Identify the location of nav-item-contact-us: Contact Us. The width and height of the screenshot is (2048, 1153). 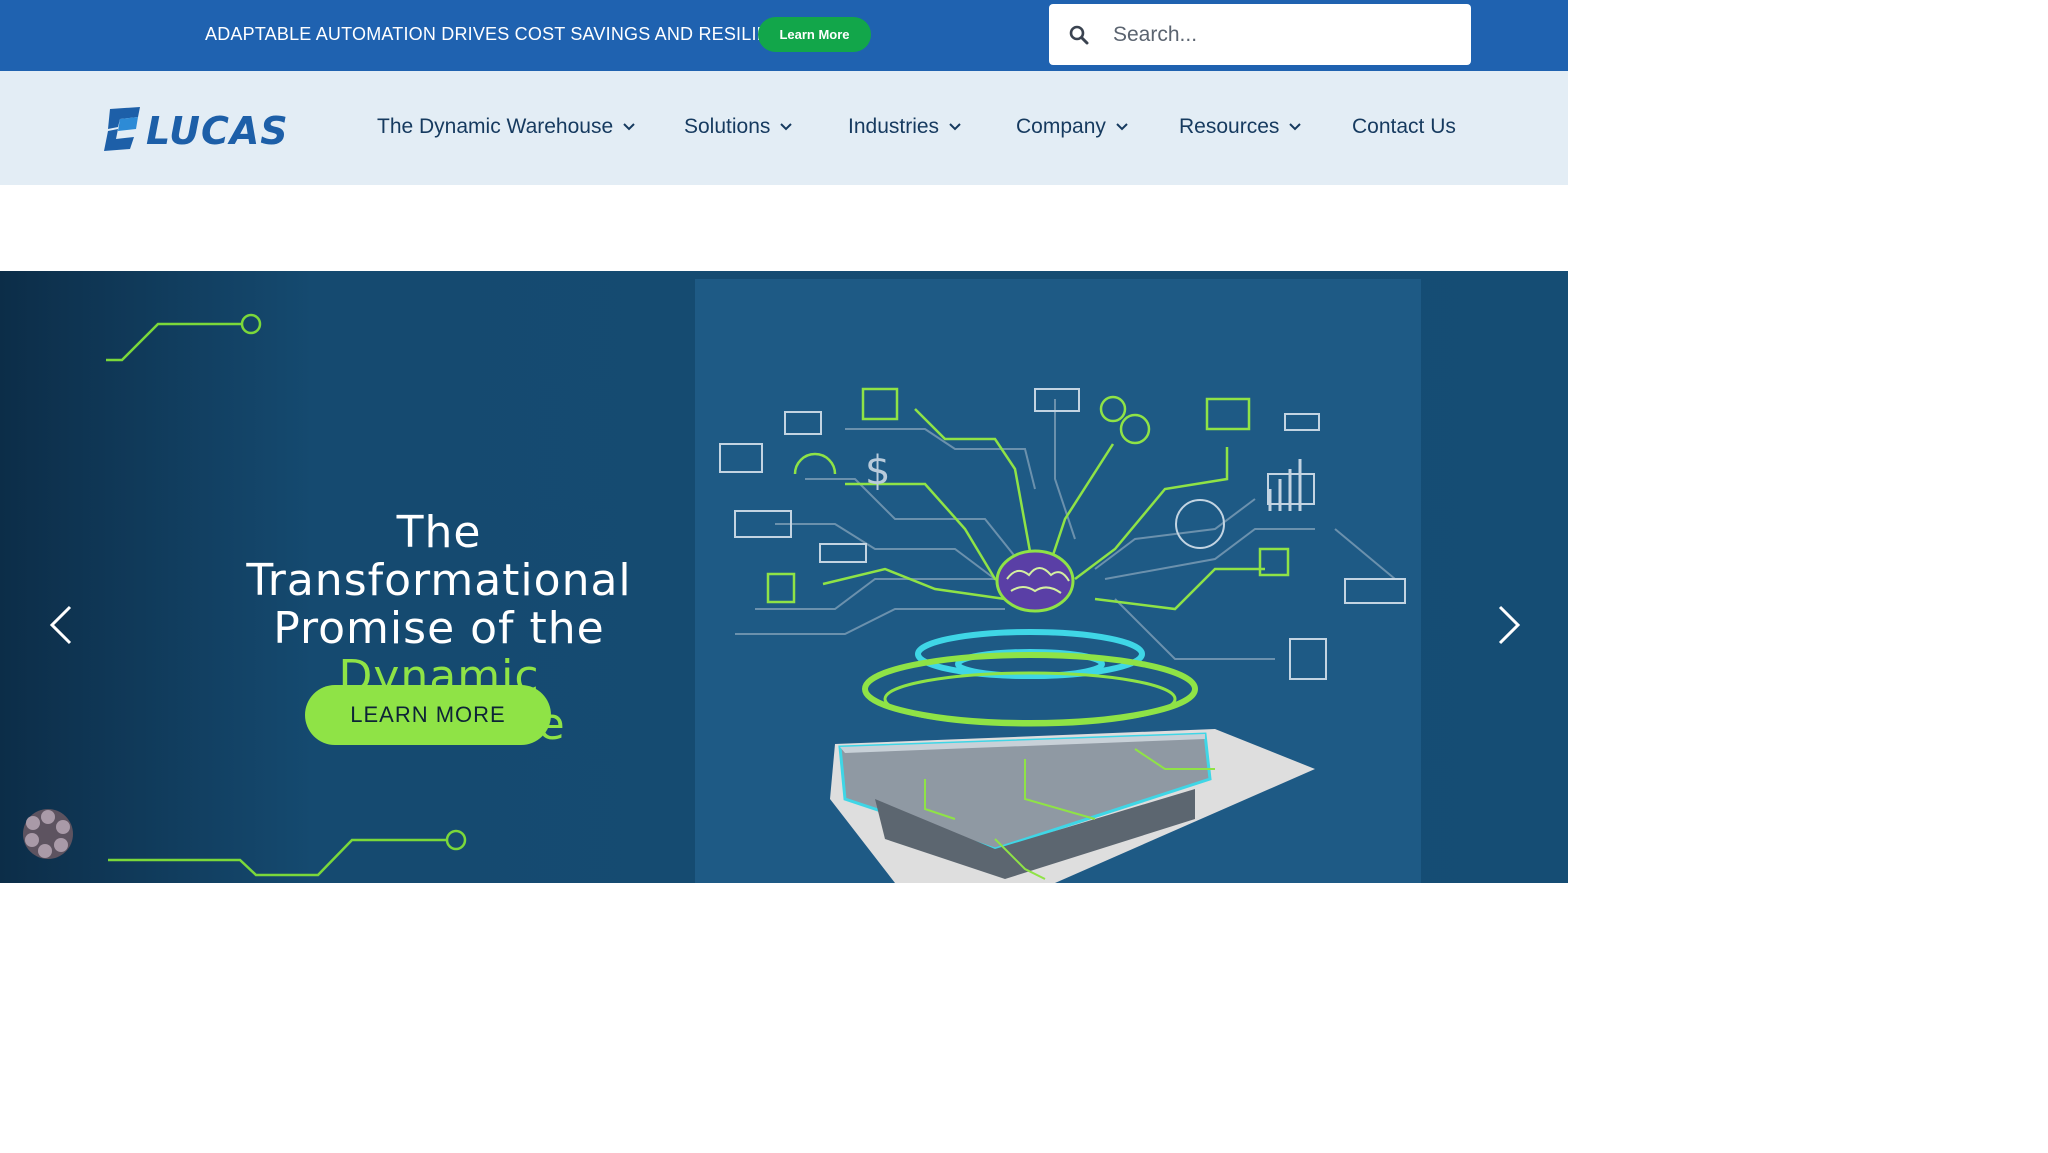
(1404, 127).